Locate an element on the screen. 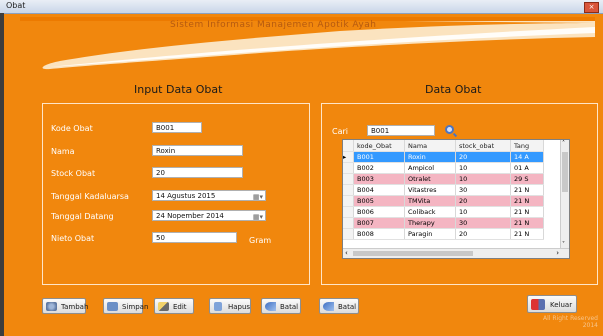 Image resolution: width=603 pixels, height=336 pixels. banner-title: Sistem Informasi Manajemen Apotik Ayah is located at coordinates (273, 25).